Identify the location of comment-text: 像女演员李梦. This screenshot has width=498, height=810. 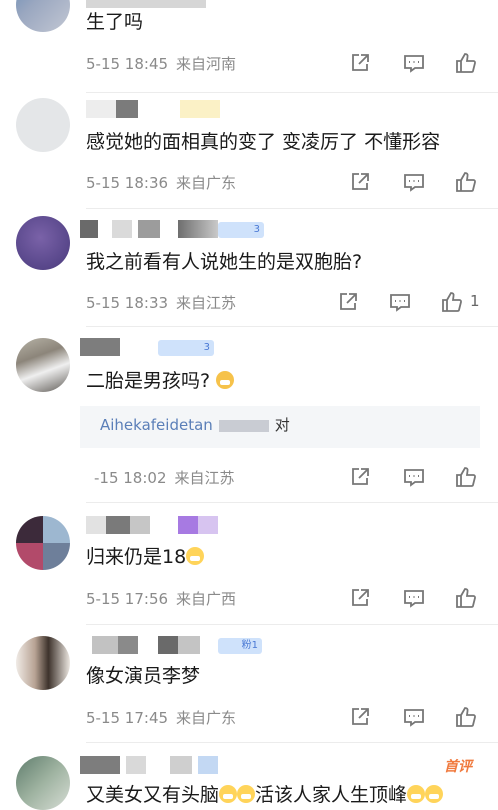
(143, 676).